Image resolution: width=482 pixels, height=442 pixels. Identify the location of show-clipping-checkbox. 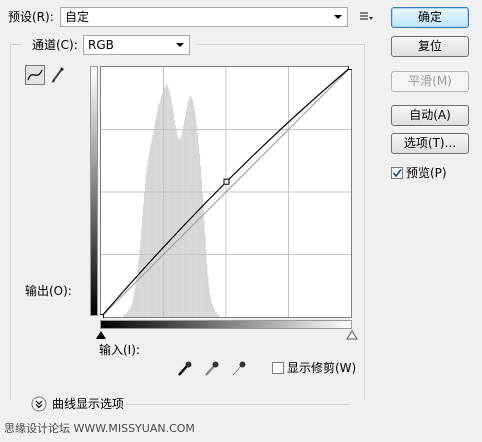
(278, 368).